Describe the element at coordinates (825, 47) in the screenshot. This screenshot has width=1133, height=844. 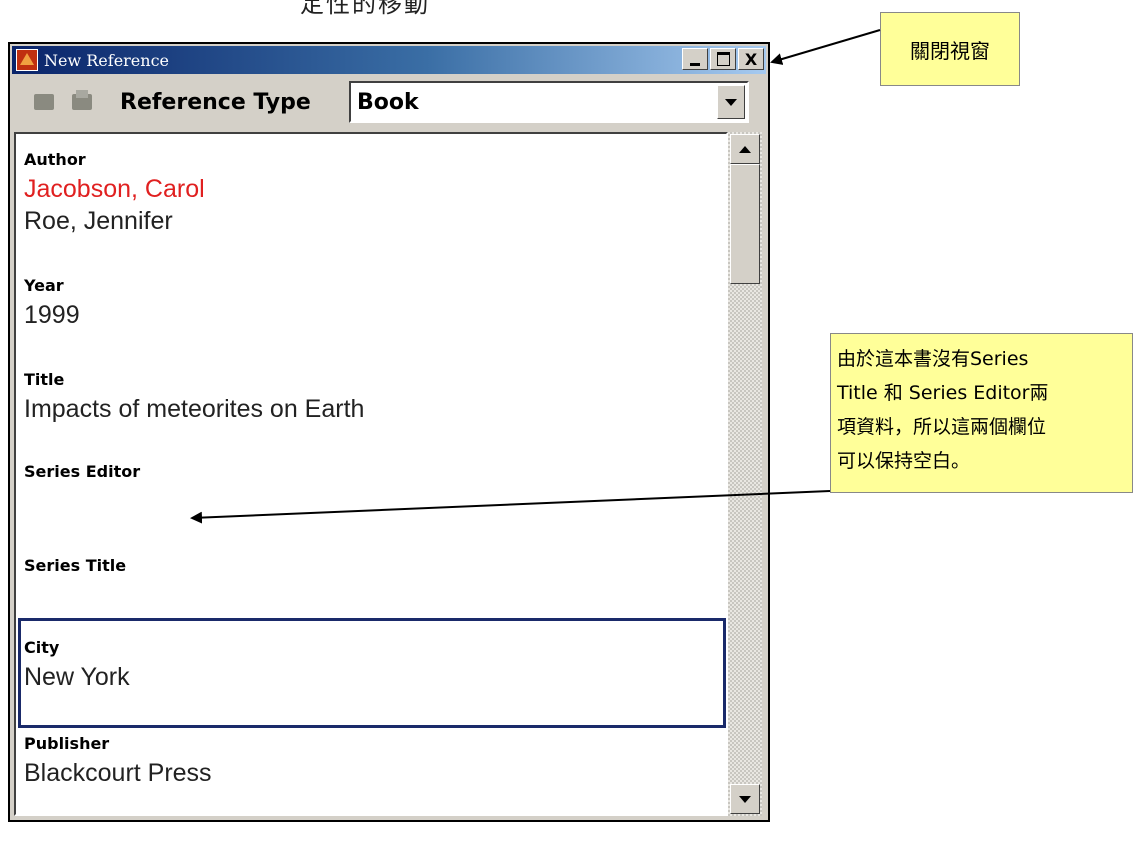
I see `close-callout-arrow` at that location.